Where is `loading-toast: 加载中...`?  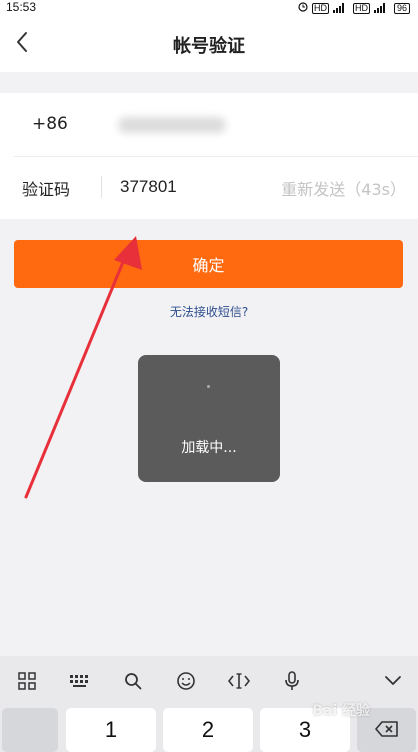 loading-toast: 加载中... is located at coordinates (209, 418).